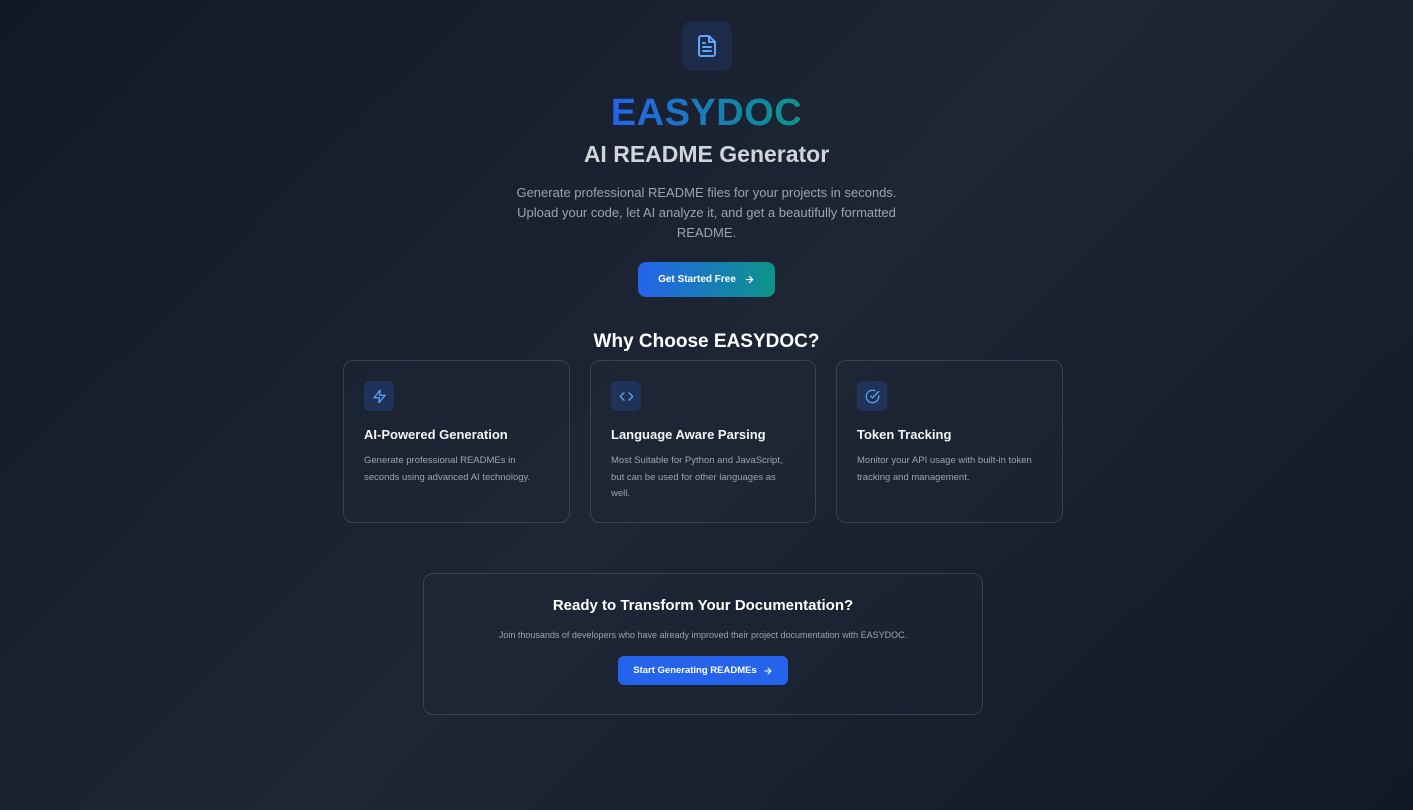 The image size is (1413, 810). What do you see at coordinates (436, 434) in the screenshot?
I see `feature-title: AI-Powered Generation` at bounding box center [436, 434].